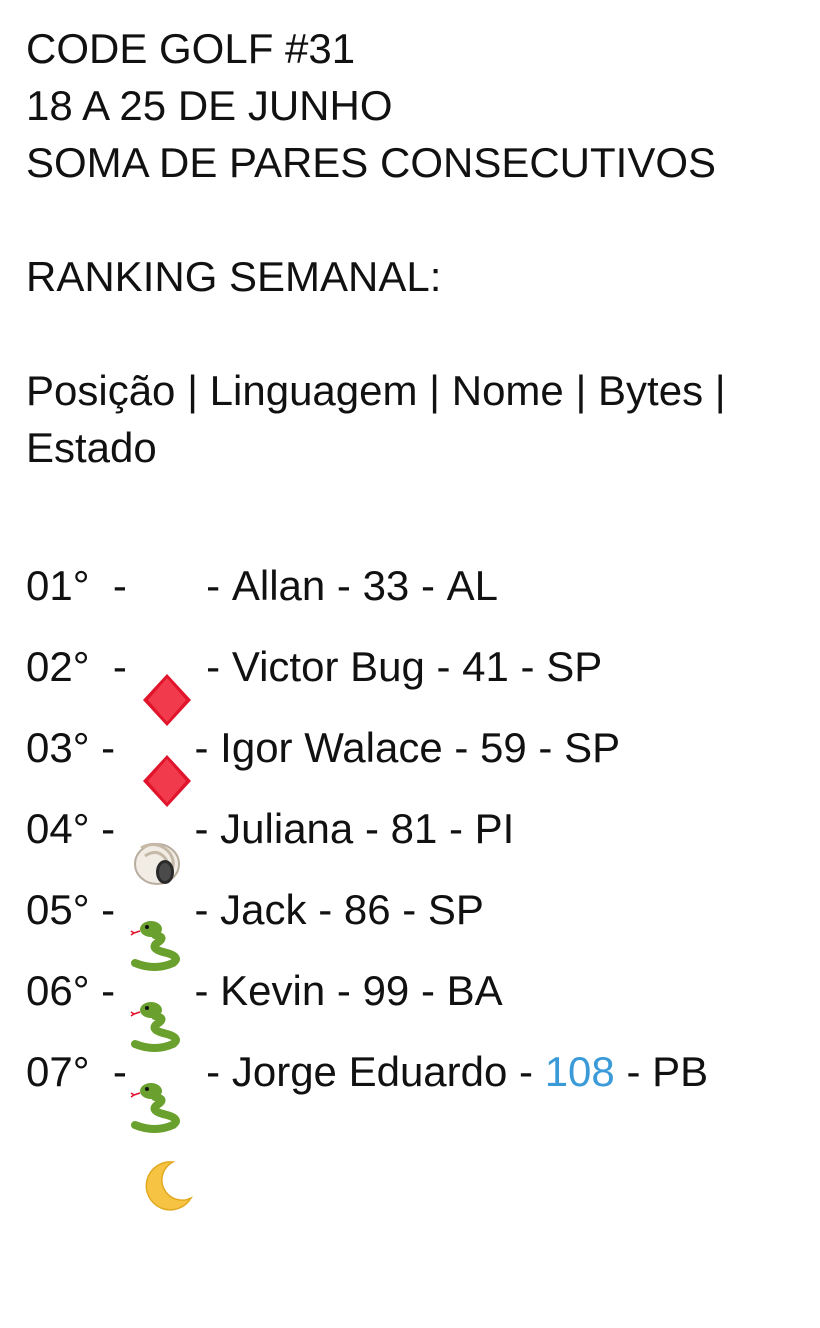  What do you see at coordinates (209, 105) in the screenshot?
I see `challenge-dates: 18 A 25 DE JUNHO` at bounding box center [209, 105].